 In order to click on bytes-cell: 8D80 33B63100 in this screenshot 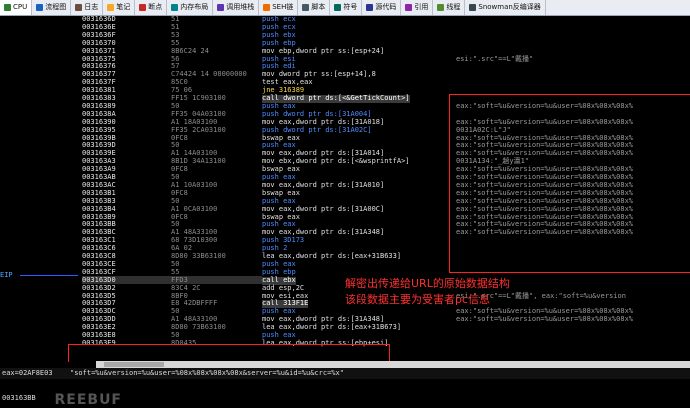, I will do `click(198, 256)`.